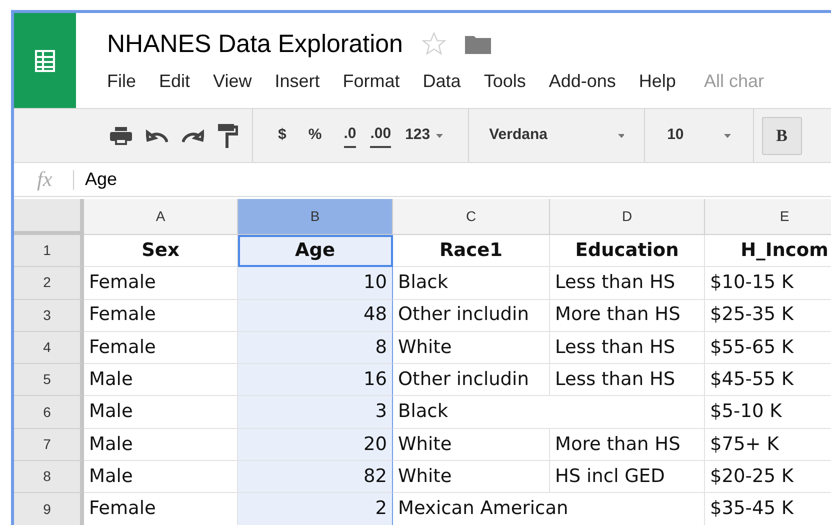 Image resolution: width=831 pixels, height=525 pixels. Describe the element at coordinates (49, 348) in the screenshot. I see `row-header: 4` at that location.